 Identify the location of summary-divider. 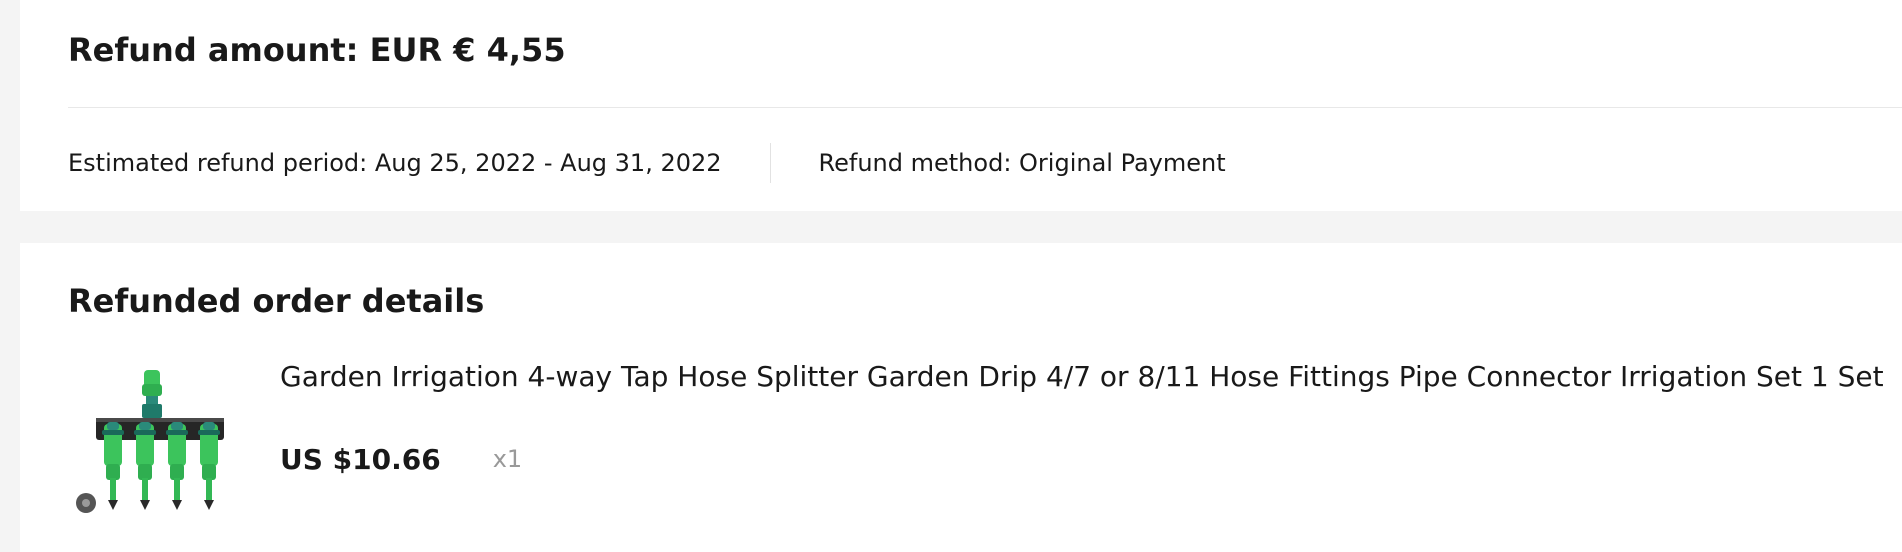
(985, 107).